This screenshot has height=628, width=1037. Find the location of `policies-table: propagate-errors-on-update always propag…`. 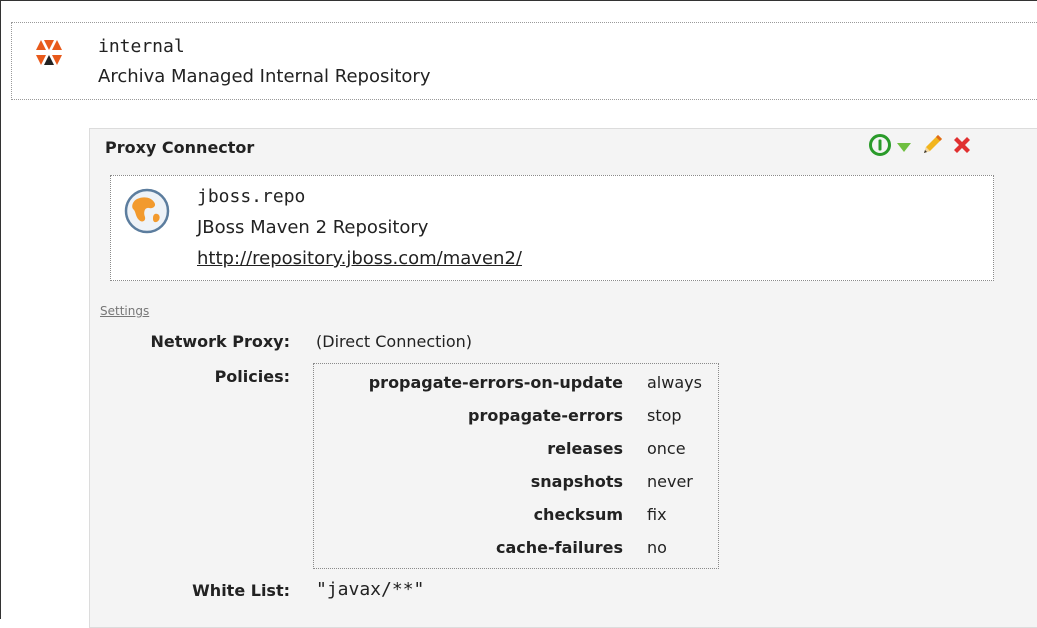

policies-table: propagate-errors-on-update always propag… is located at coordinates (516, 466).